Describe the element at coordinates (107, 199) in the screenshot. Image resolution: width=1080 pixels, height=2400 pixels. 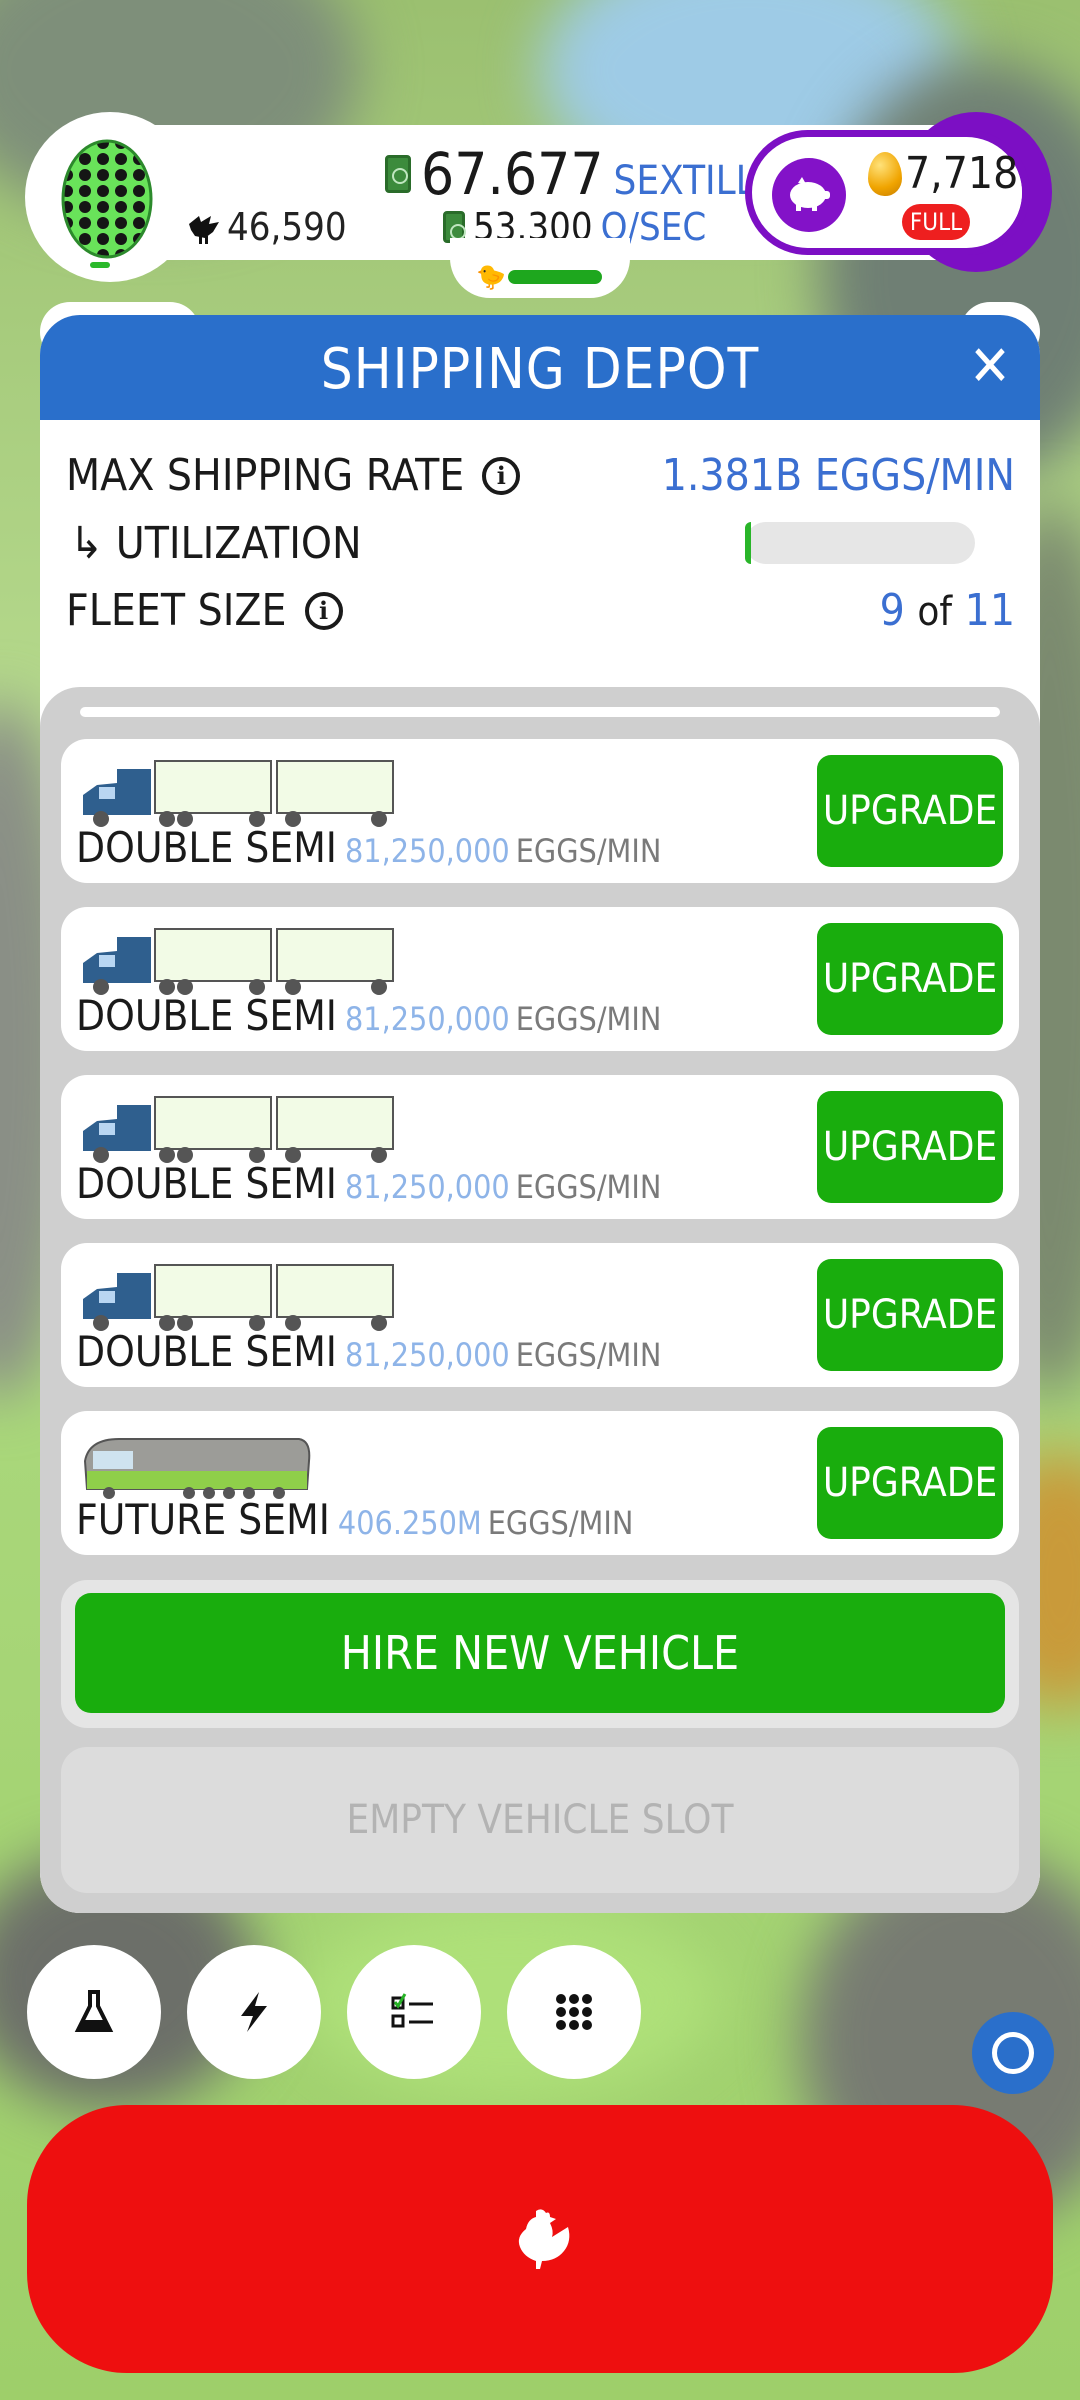
I see `egg-icon` at that location.